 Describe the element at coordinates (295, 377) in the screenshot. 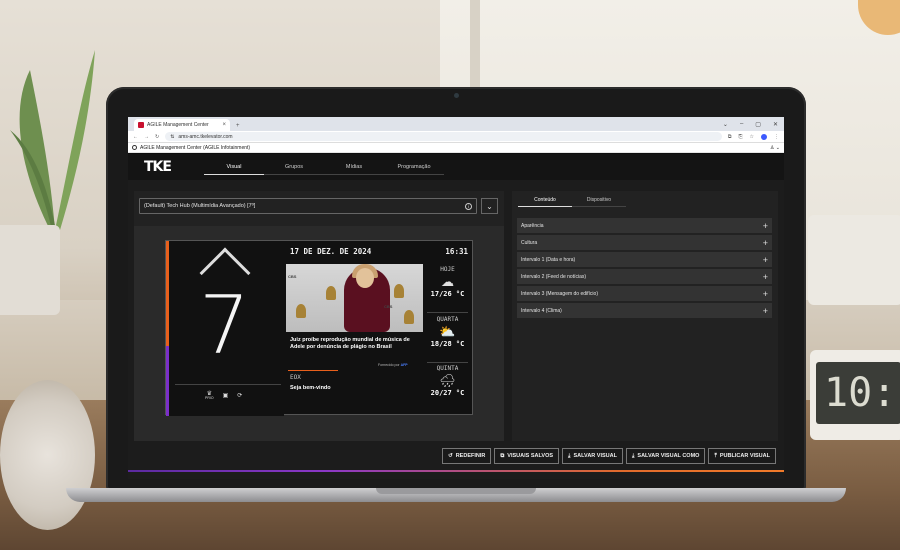

I see `building-message-title: EOX` at that location.